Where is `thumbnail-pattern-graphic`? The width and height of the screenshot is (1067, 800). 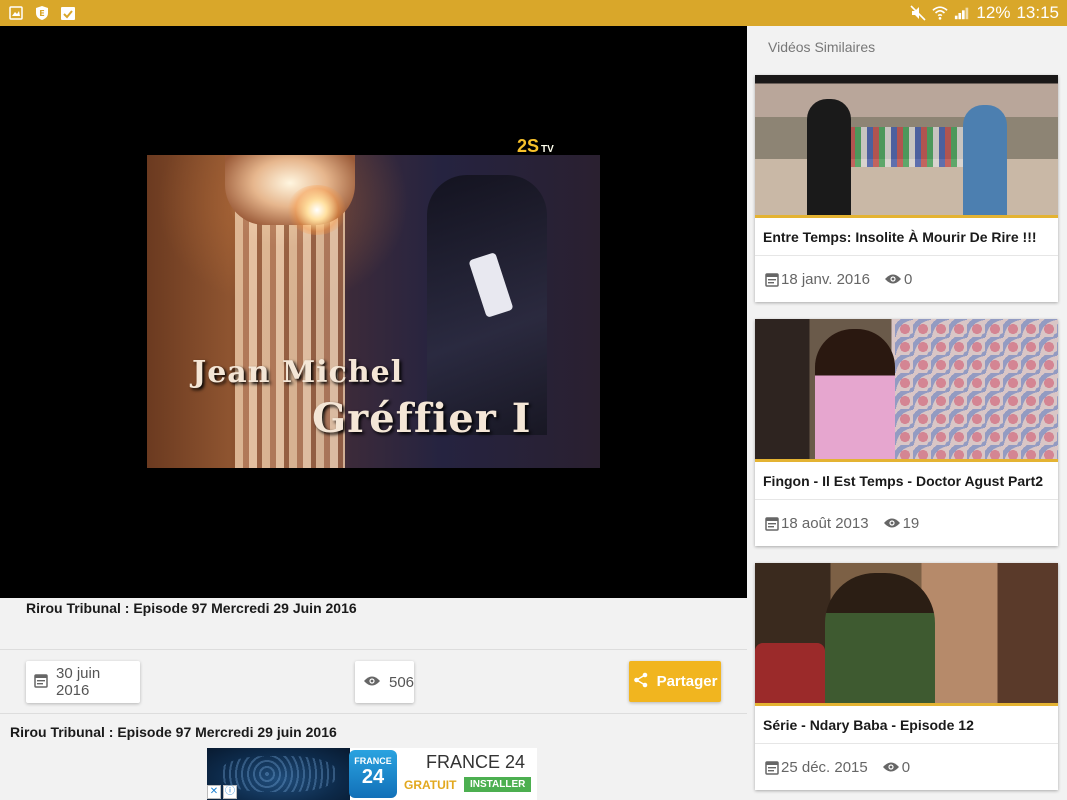 thumbnail-pattern-graphic is located at coordinates (976, 389).